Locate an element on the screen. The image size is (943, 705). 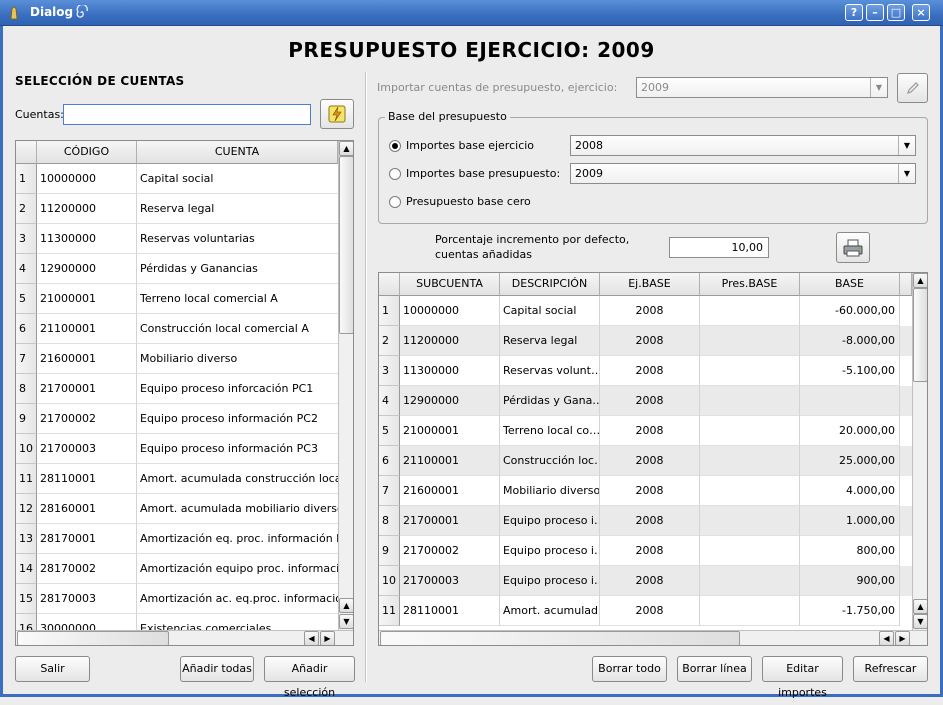
radio-importes-base-presupuesto is located at coordinates (395, 174).